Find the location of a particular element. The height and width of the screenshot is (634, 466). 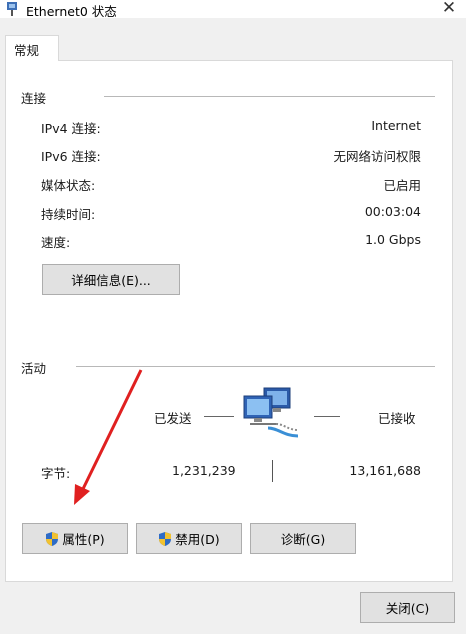

tab-general: 常规 is located at coordinates (32, 48).